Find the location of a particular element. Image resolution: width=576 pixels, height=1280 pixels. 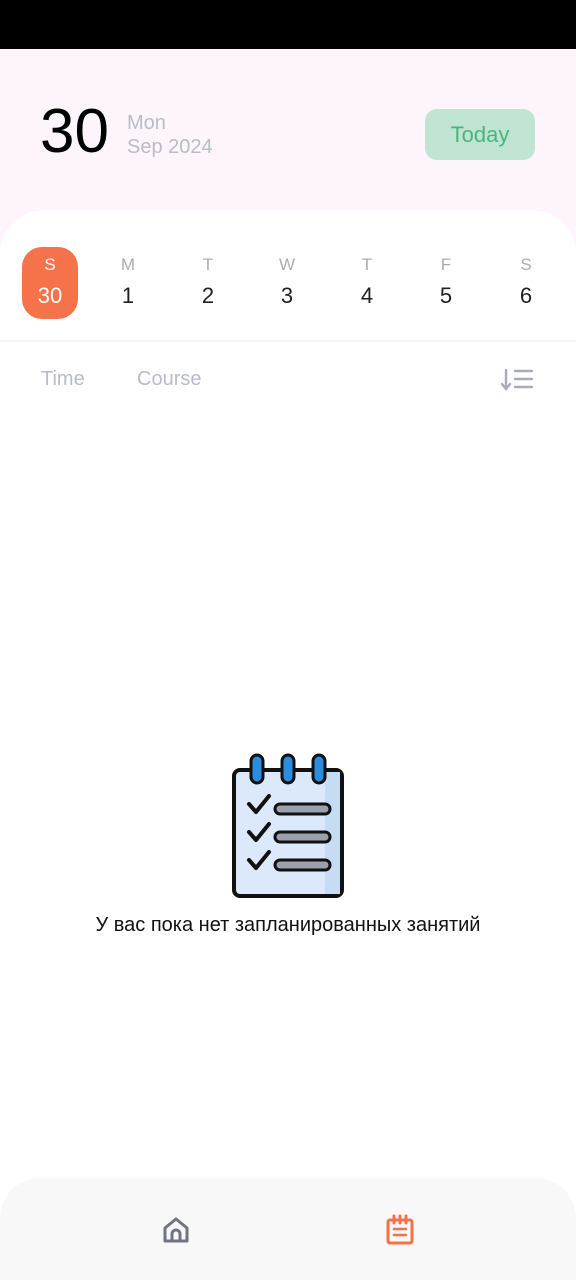

nav-schedule-button is located at coordinates (400, 1230).